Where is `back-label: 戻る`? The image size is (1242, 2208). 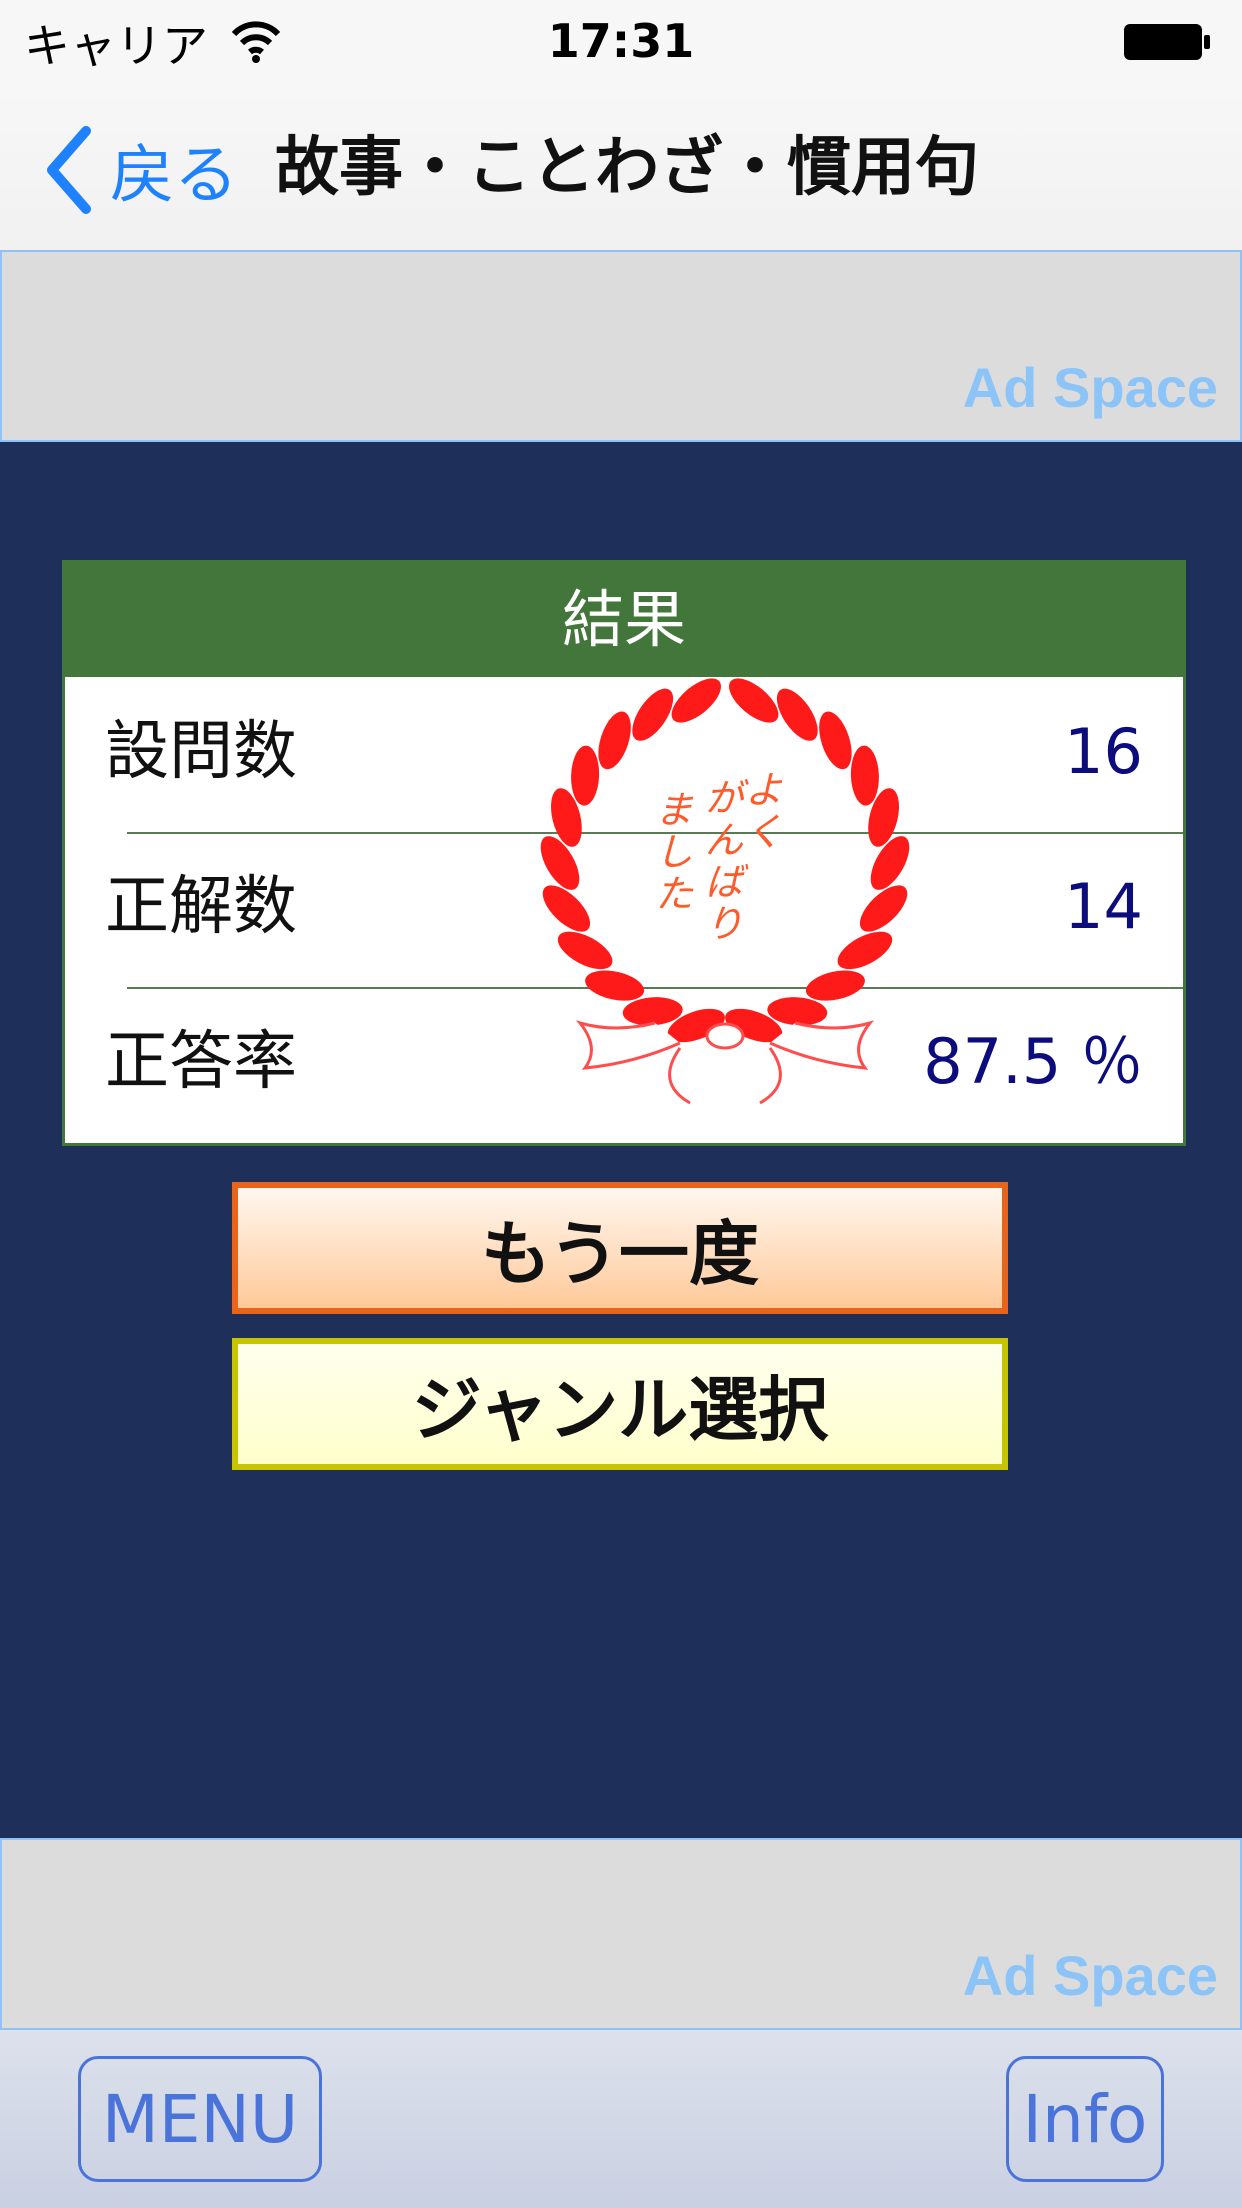 back-label: 戻る is located at coordinates (174, 176).